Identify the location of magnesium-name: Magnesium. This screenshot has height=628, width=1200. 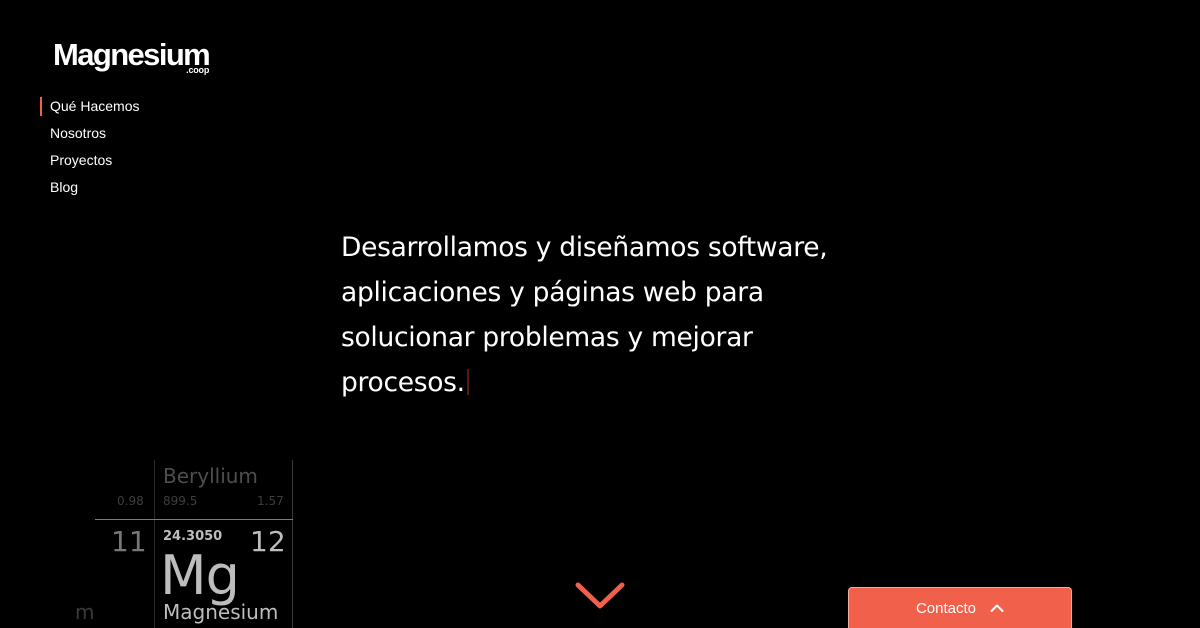
(221, 612).